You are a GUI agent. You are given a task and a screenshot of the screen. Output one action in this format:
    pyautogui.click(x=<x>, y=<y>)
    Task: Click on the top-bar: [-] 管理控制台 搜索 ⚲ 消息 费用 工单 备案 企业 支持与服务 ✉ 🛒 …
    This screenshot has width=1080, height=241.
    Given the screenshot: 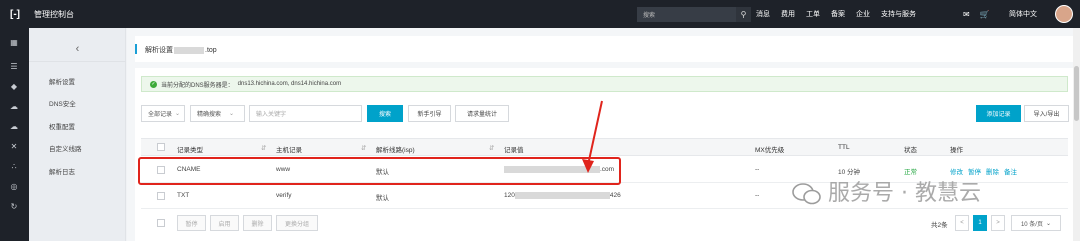 What is the action you would take?
    pyautogui.click(x=540, y=14)
    